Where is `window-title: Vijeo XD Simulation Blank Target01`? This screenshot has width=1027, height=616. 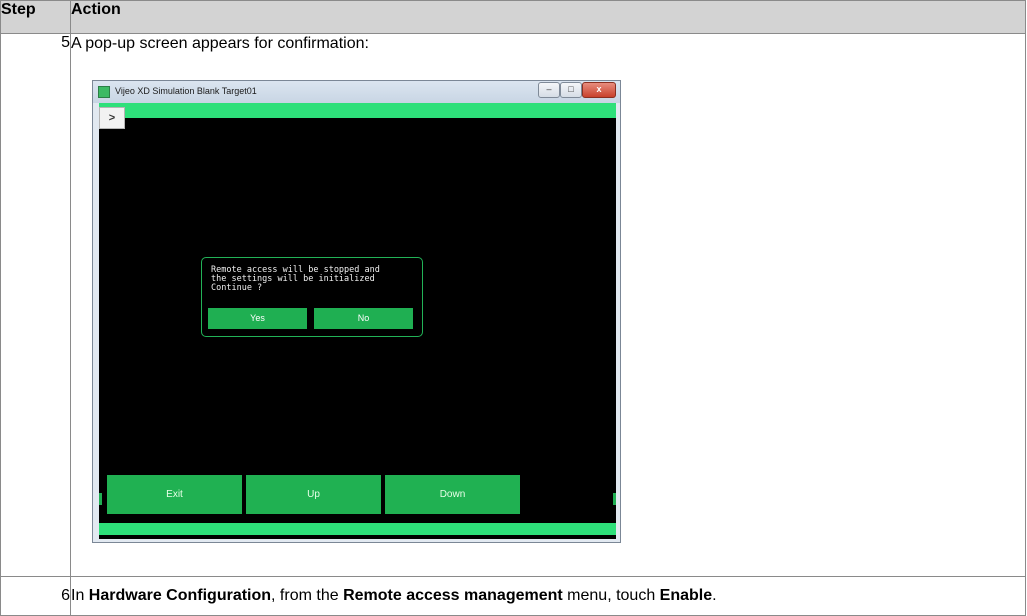 window-title: Vijeo XD Simulation Blank Target01 is located at coordinates (186, 91).